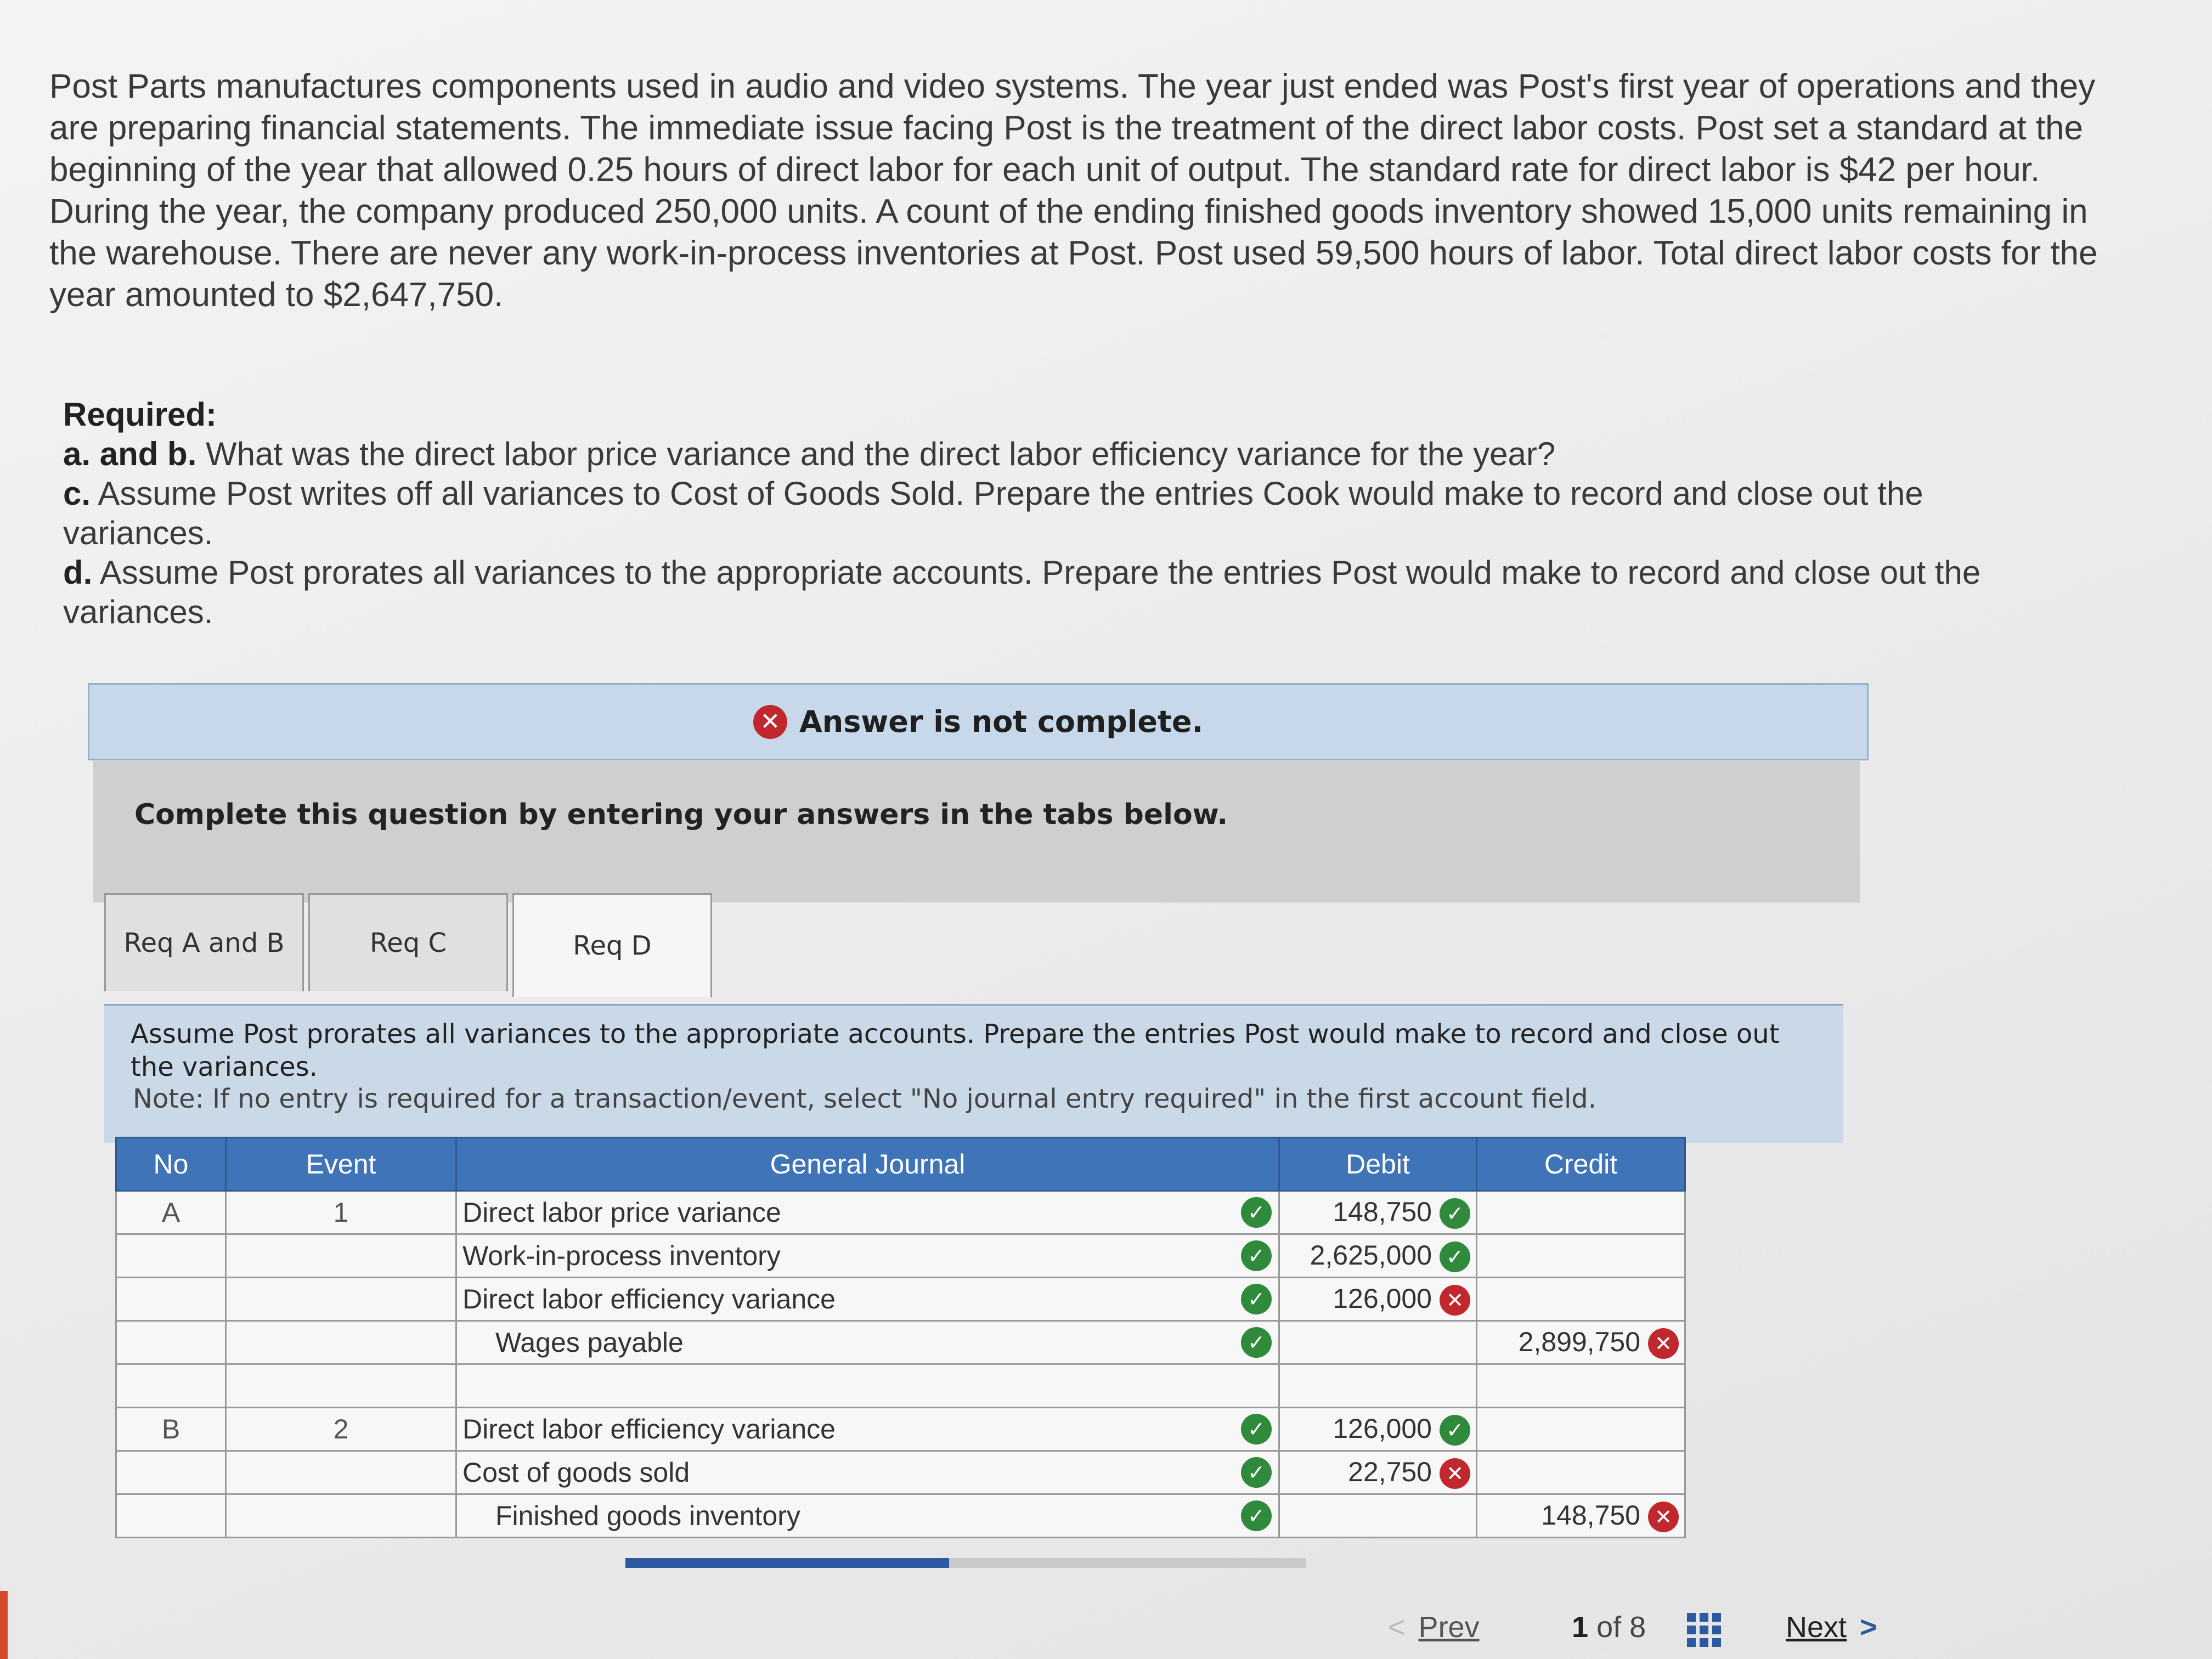 The image size is (2212, 1659). Describe the element at coordinates (341, 1164) in the screenshot. I see `header-event: Event` at that location.